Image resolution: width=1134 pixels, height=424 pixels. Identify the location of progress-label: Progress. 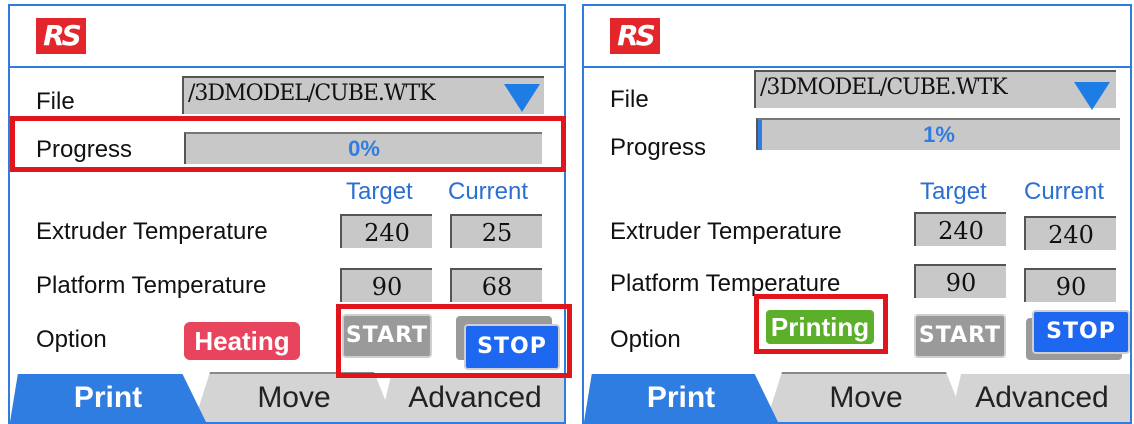
(658, 147).